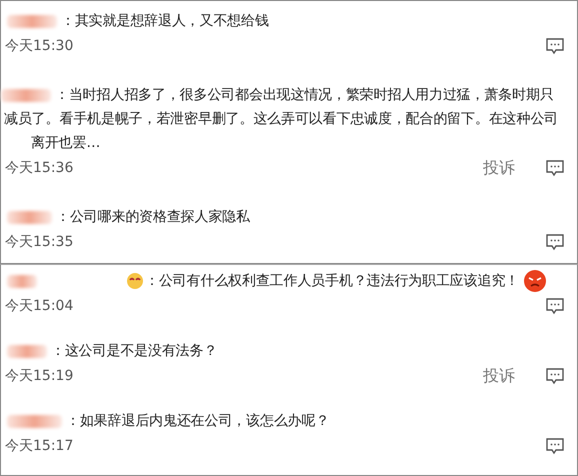 This screenshot has height=476, width=578. What do you see at coordinates (39, 46) in the screenshot?
I see `comment-time: 今天15:30` at bounding box center [39, 46].